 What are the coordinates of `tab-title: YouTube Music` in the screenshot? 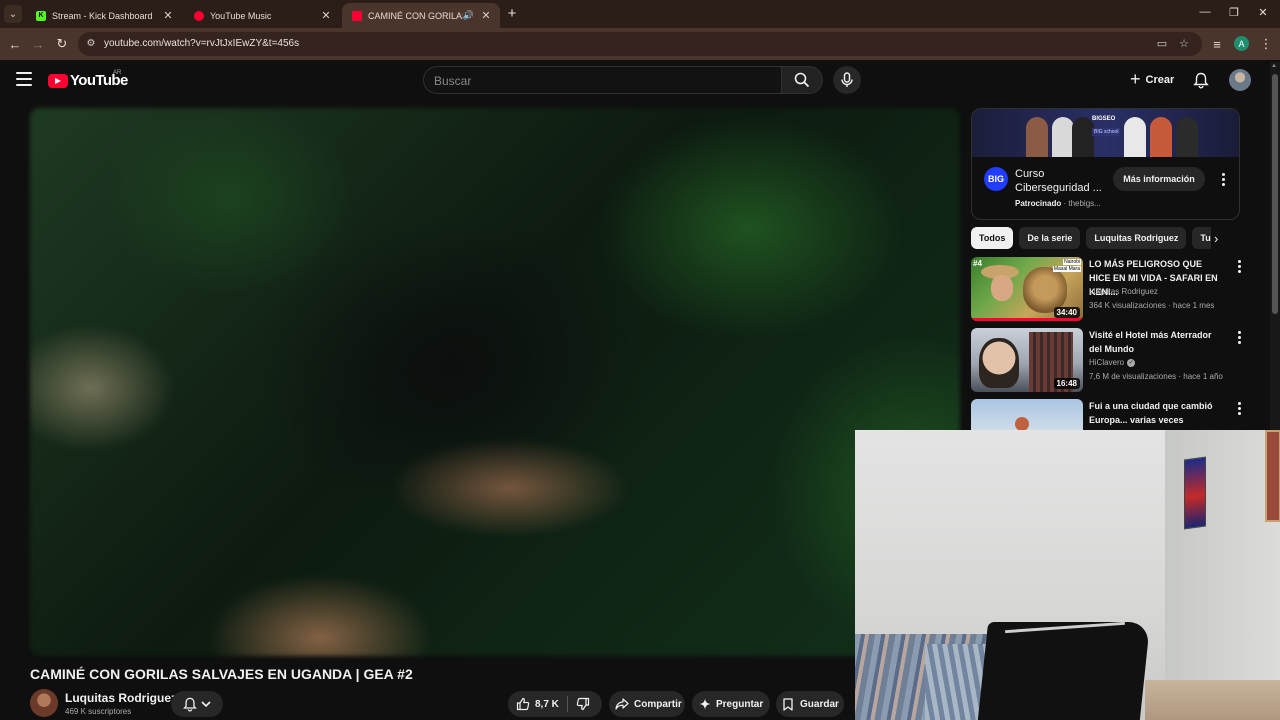 It's located at (241, 15).